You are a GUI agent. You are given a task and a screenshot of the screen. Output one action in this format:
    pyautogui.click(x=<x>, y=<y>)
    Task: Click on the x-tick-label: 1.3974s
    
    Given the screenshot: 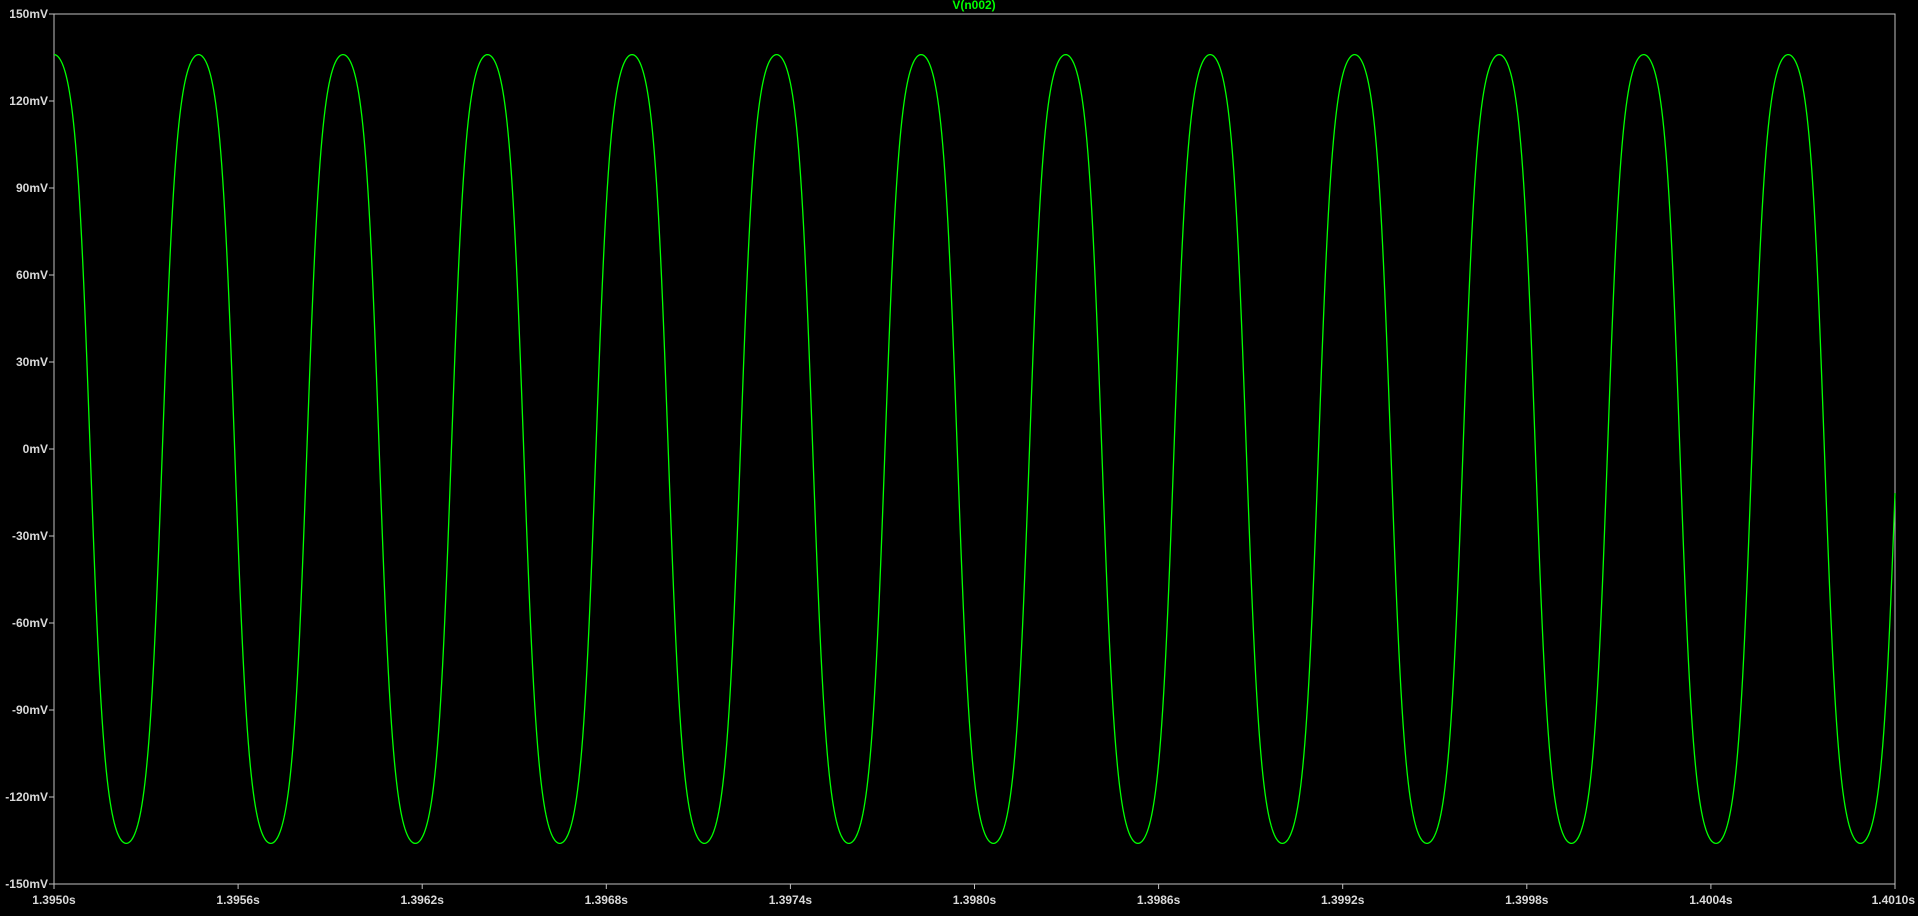 What is the action you would take?
    pyautogui.click(x=791, y=900)
    